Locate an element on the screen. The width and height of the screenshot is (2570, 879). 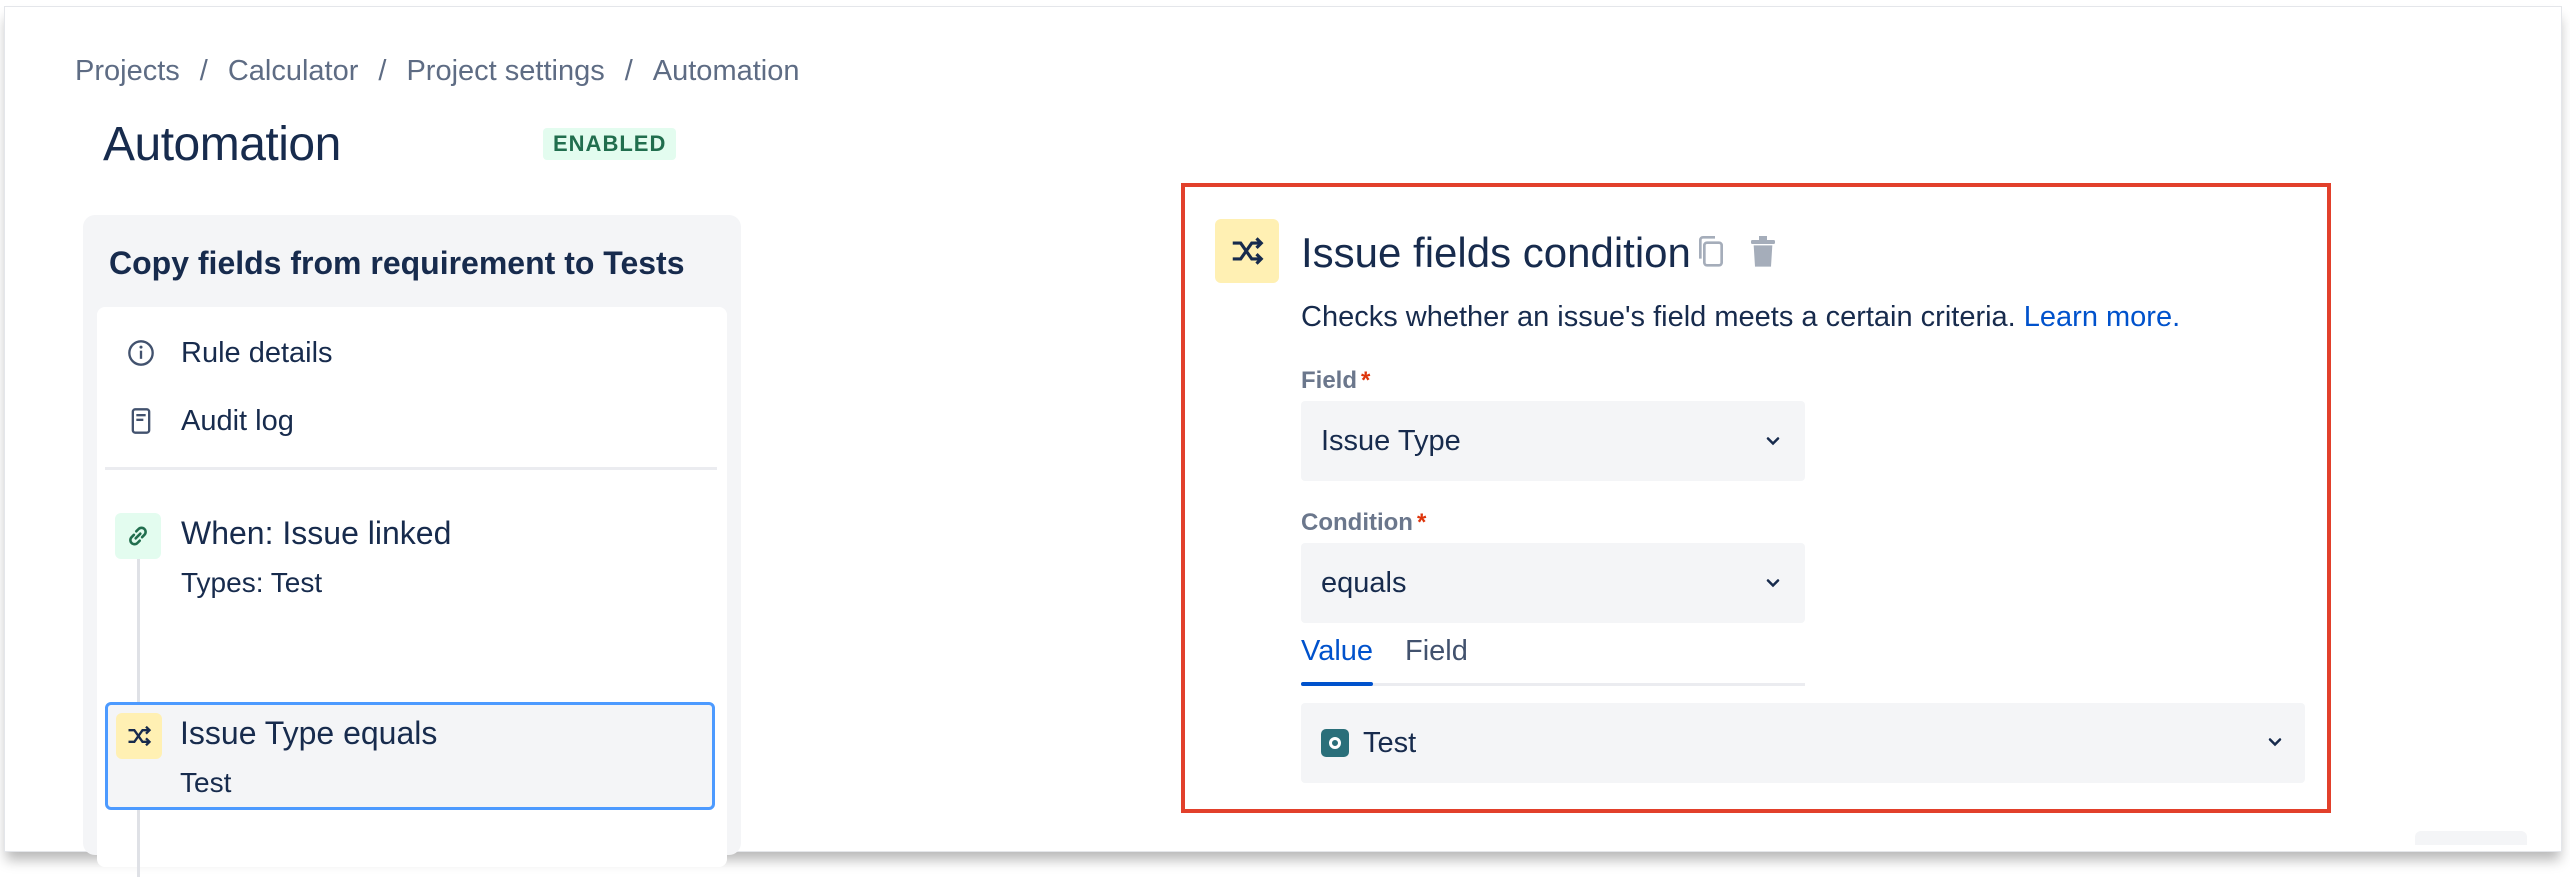
condition-card-selected: Issue Type equals Test is located at coordinates (410, 756).